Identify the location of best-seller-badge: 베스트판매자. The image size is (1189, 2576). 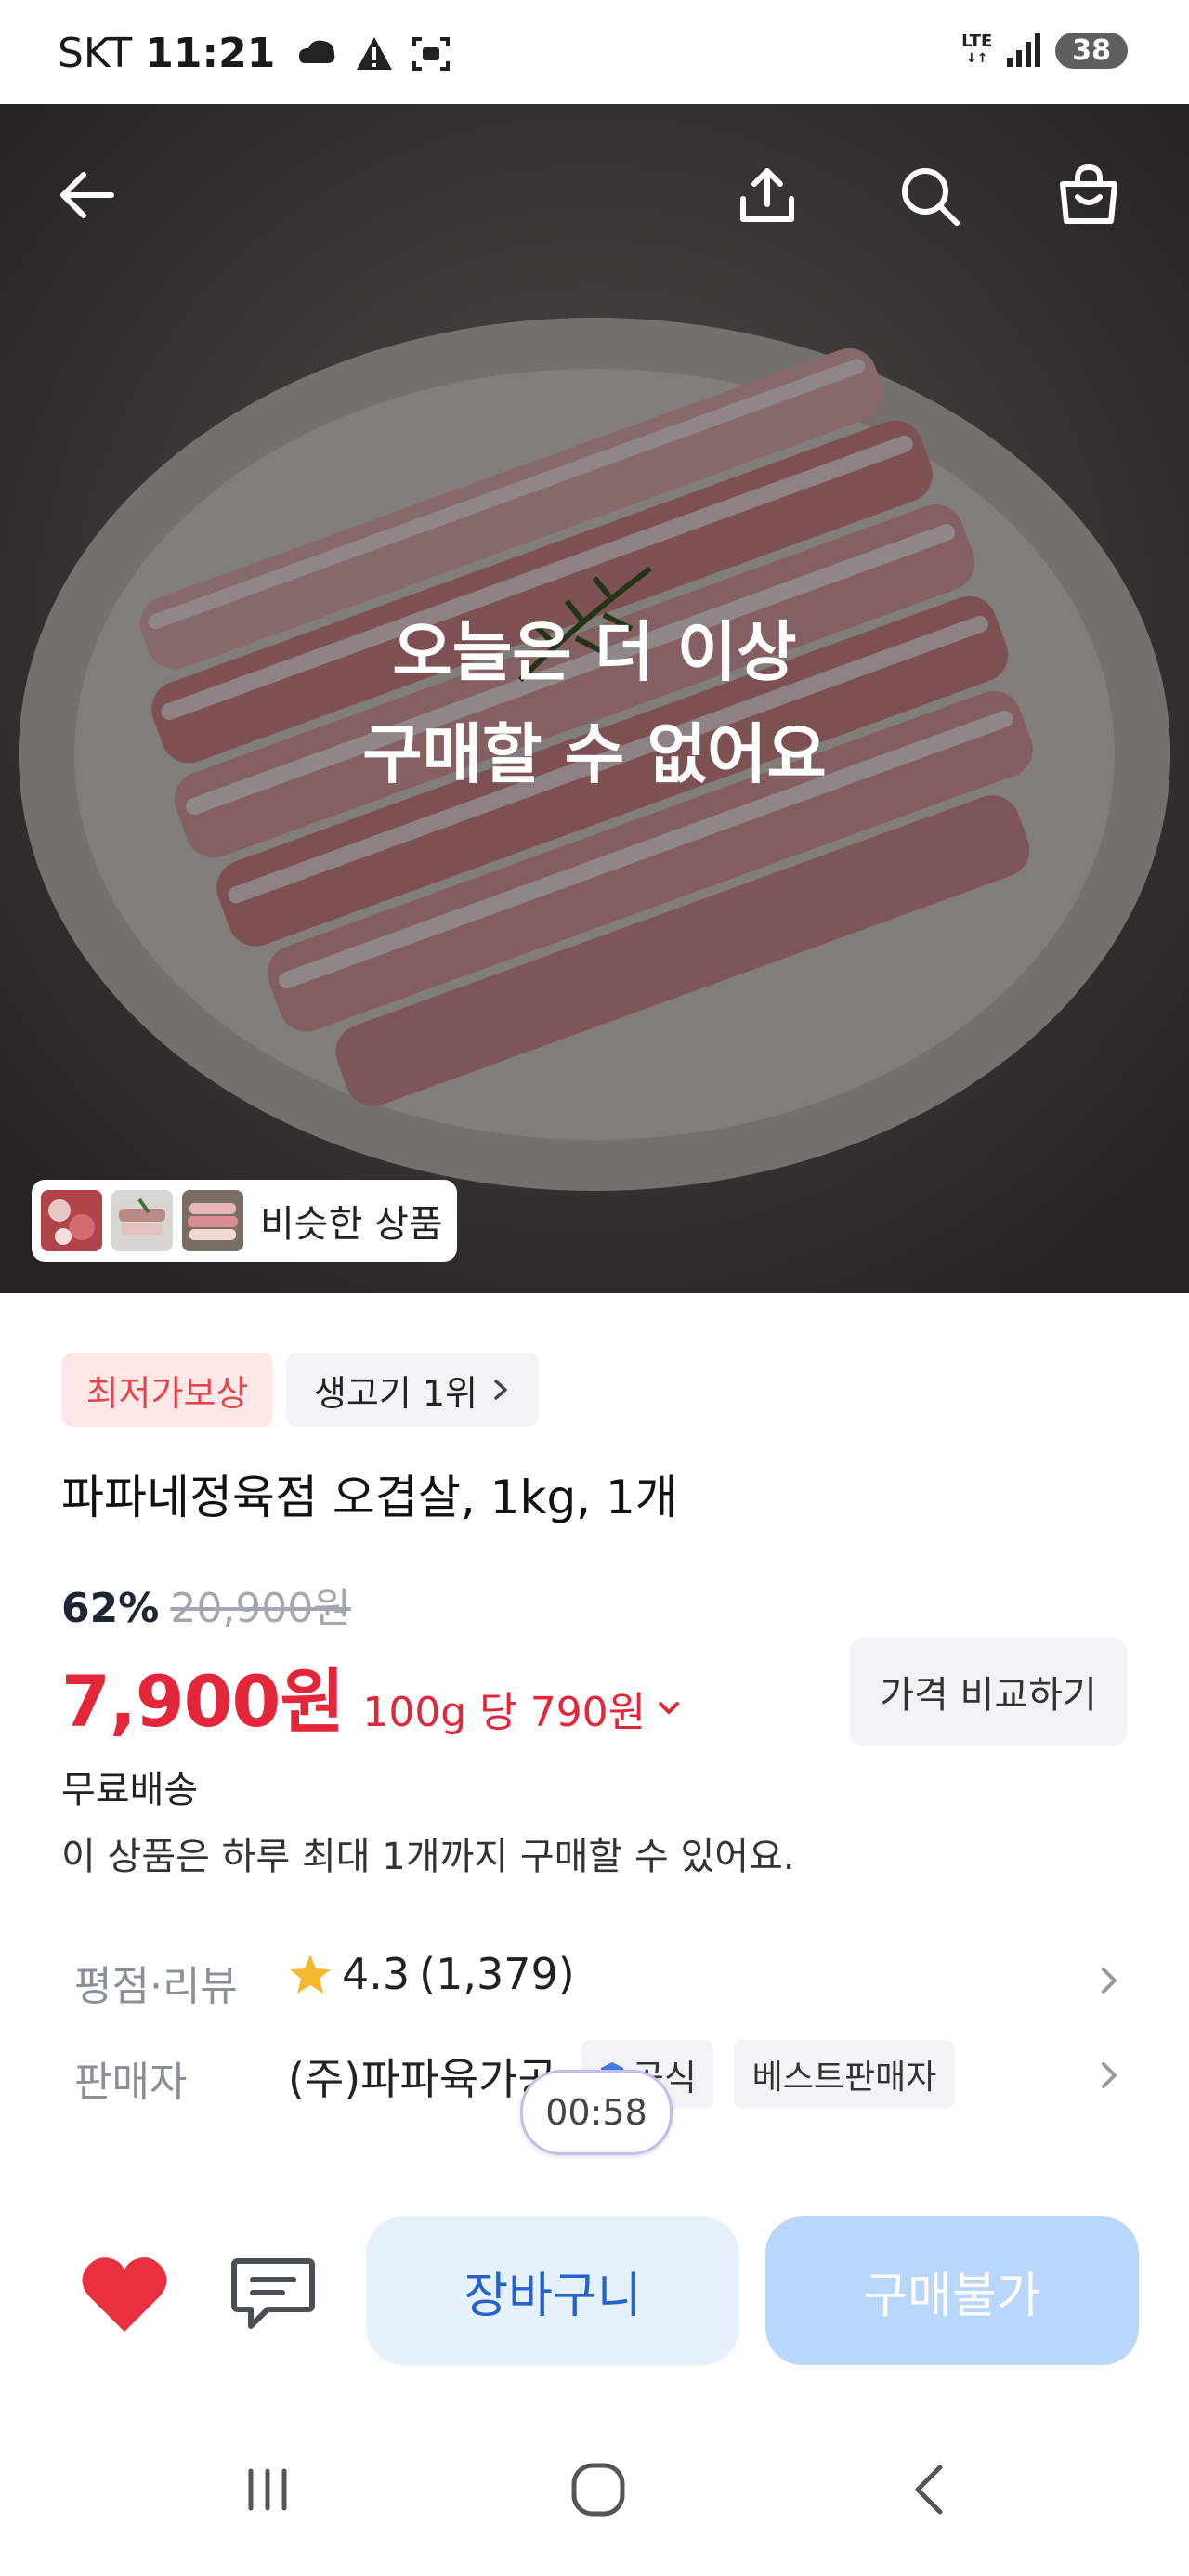
(844, 2074).